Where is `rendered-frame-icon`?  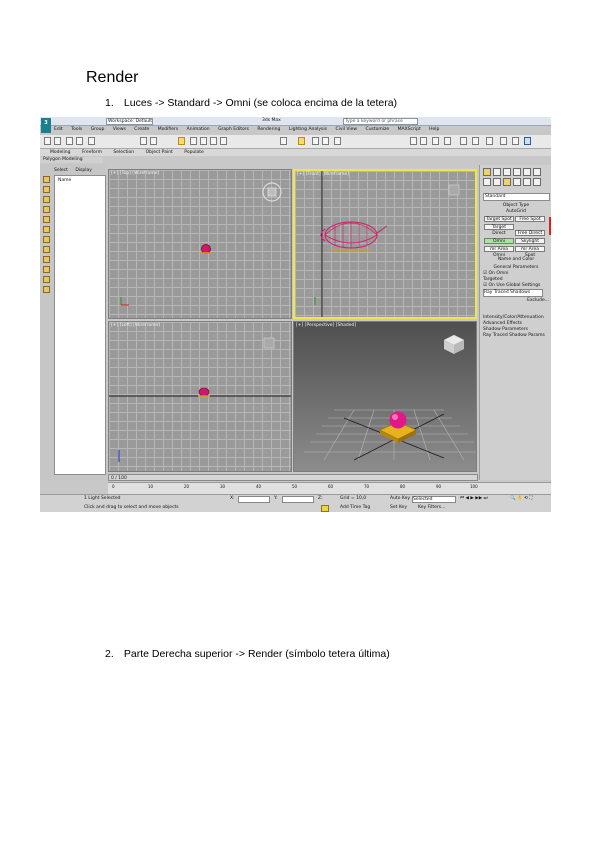
rendered-frame-icon is located at coordinates (515, 141).